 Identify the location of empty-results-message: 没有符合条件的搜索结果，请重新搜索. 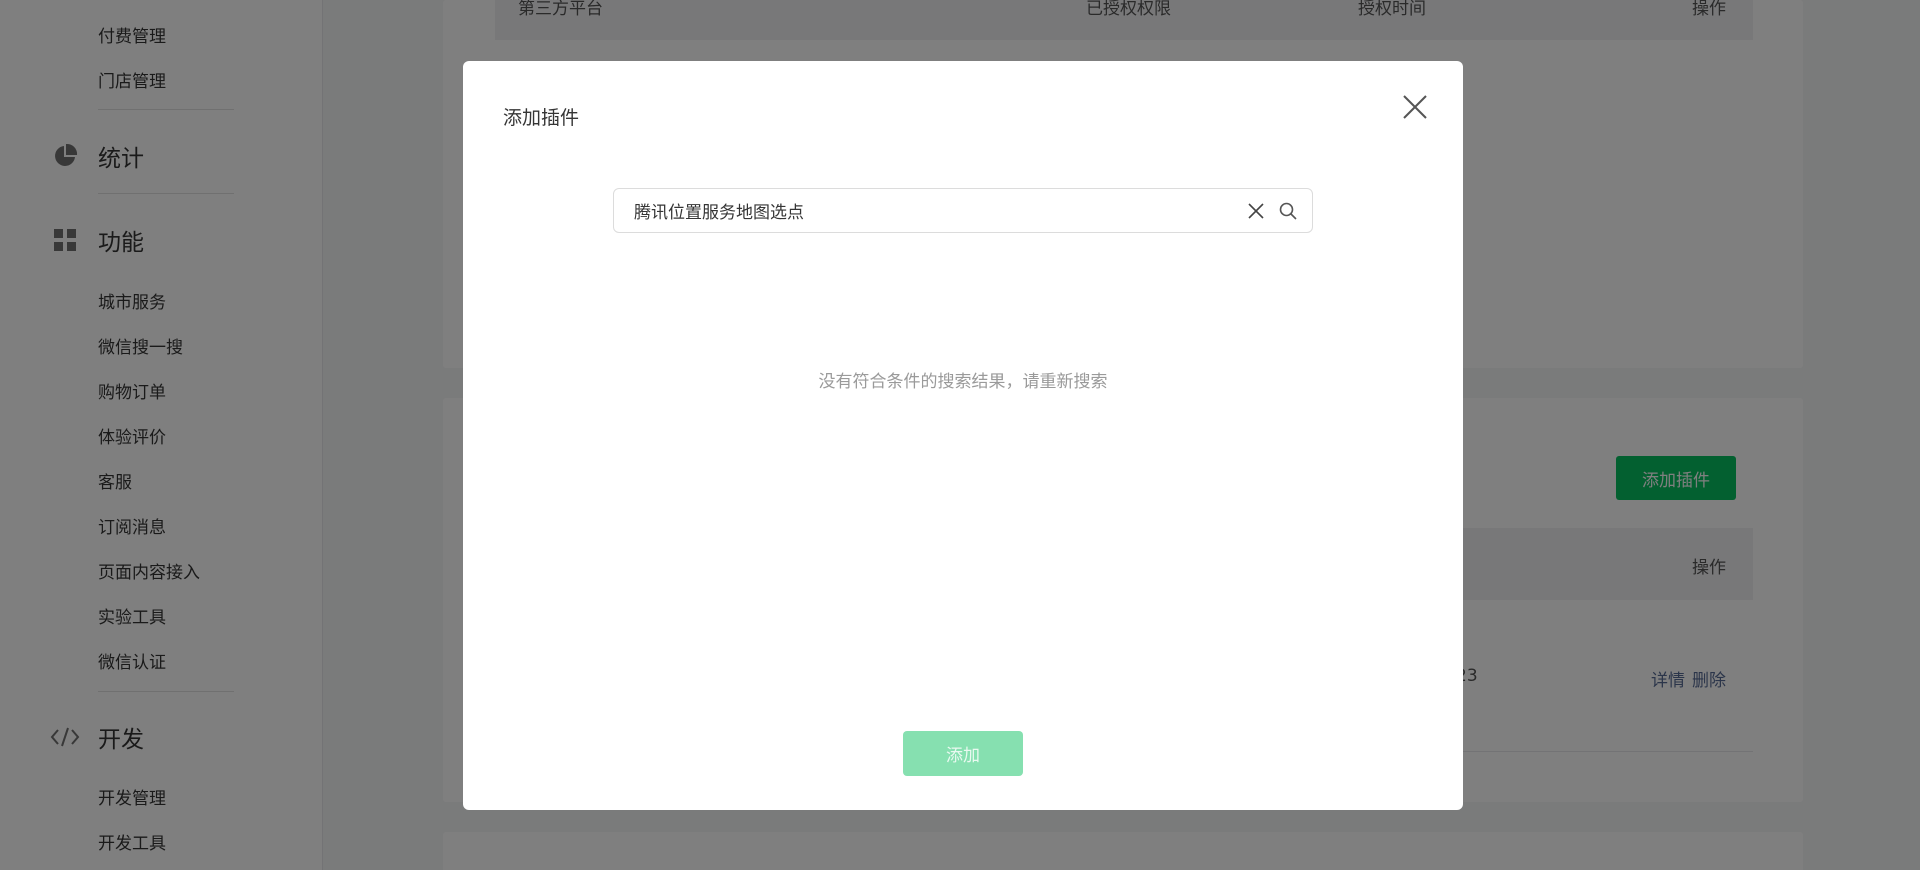
(963, 382).